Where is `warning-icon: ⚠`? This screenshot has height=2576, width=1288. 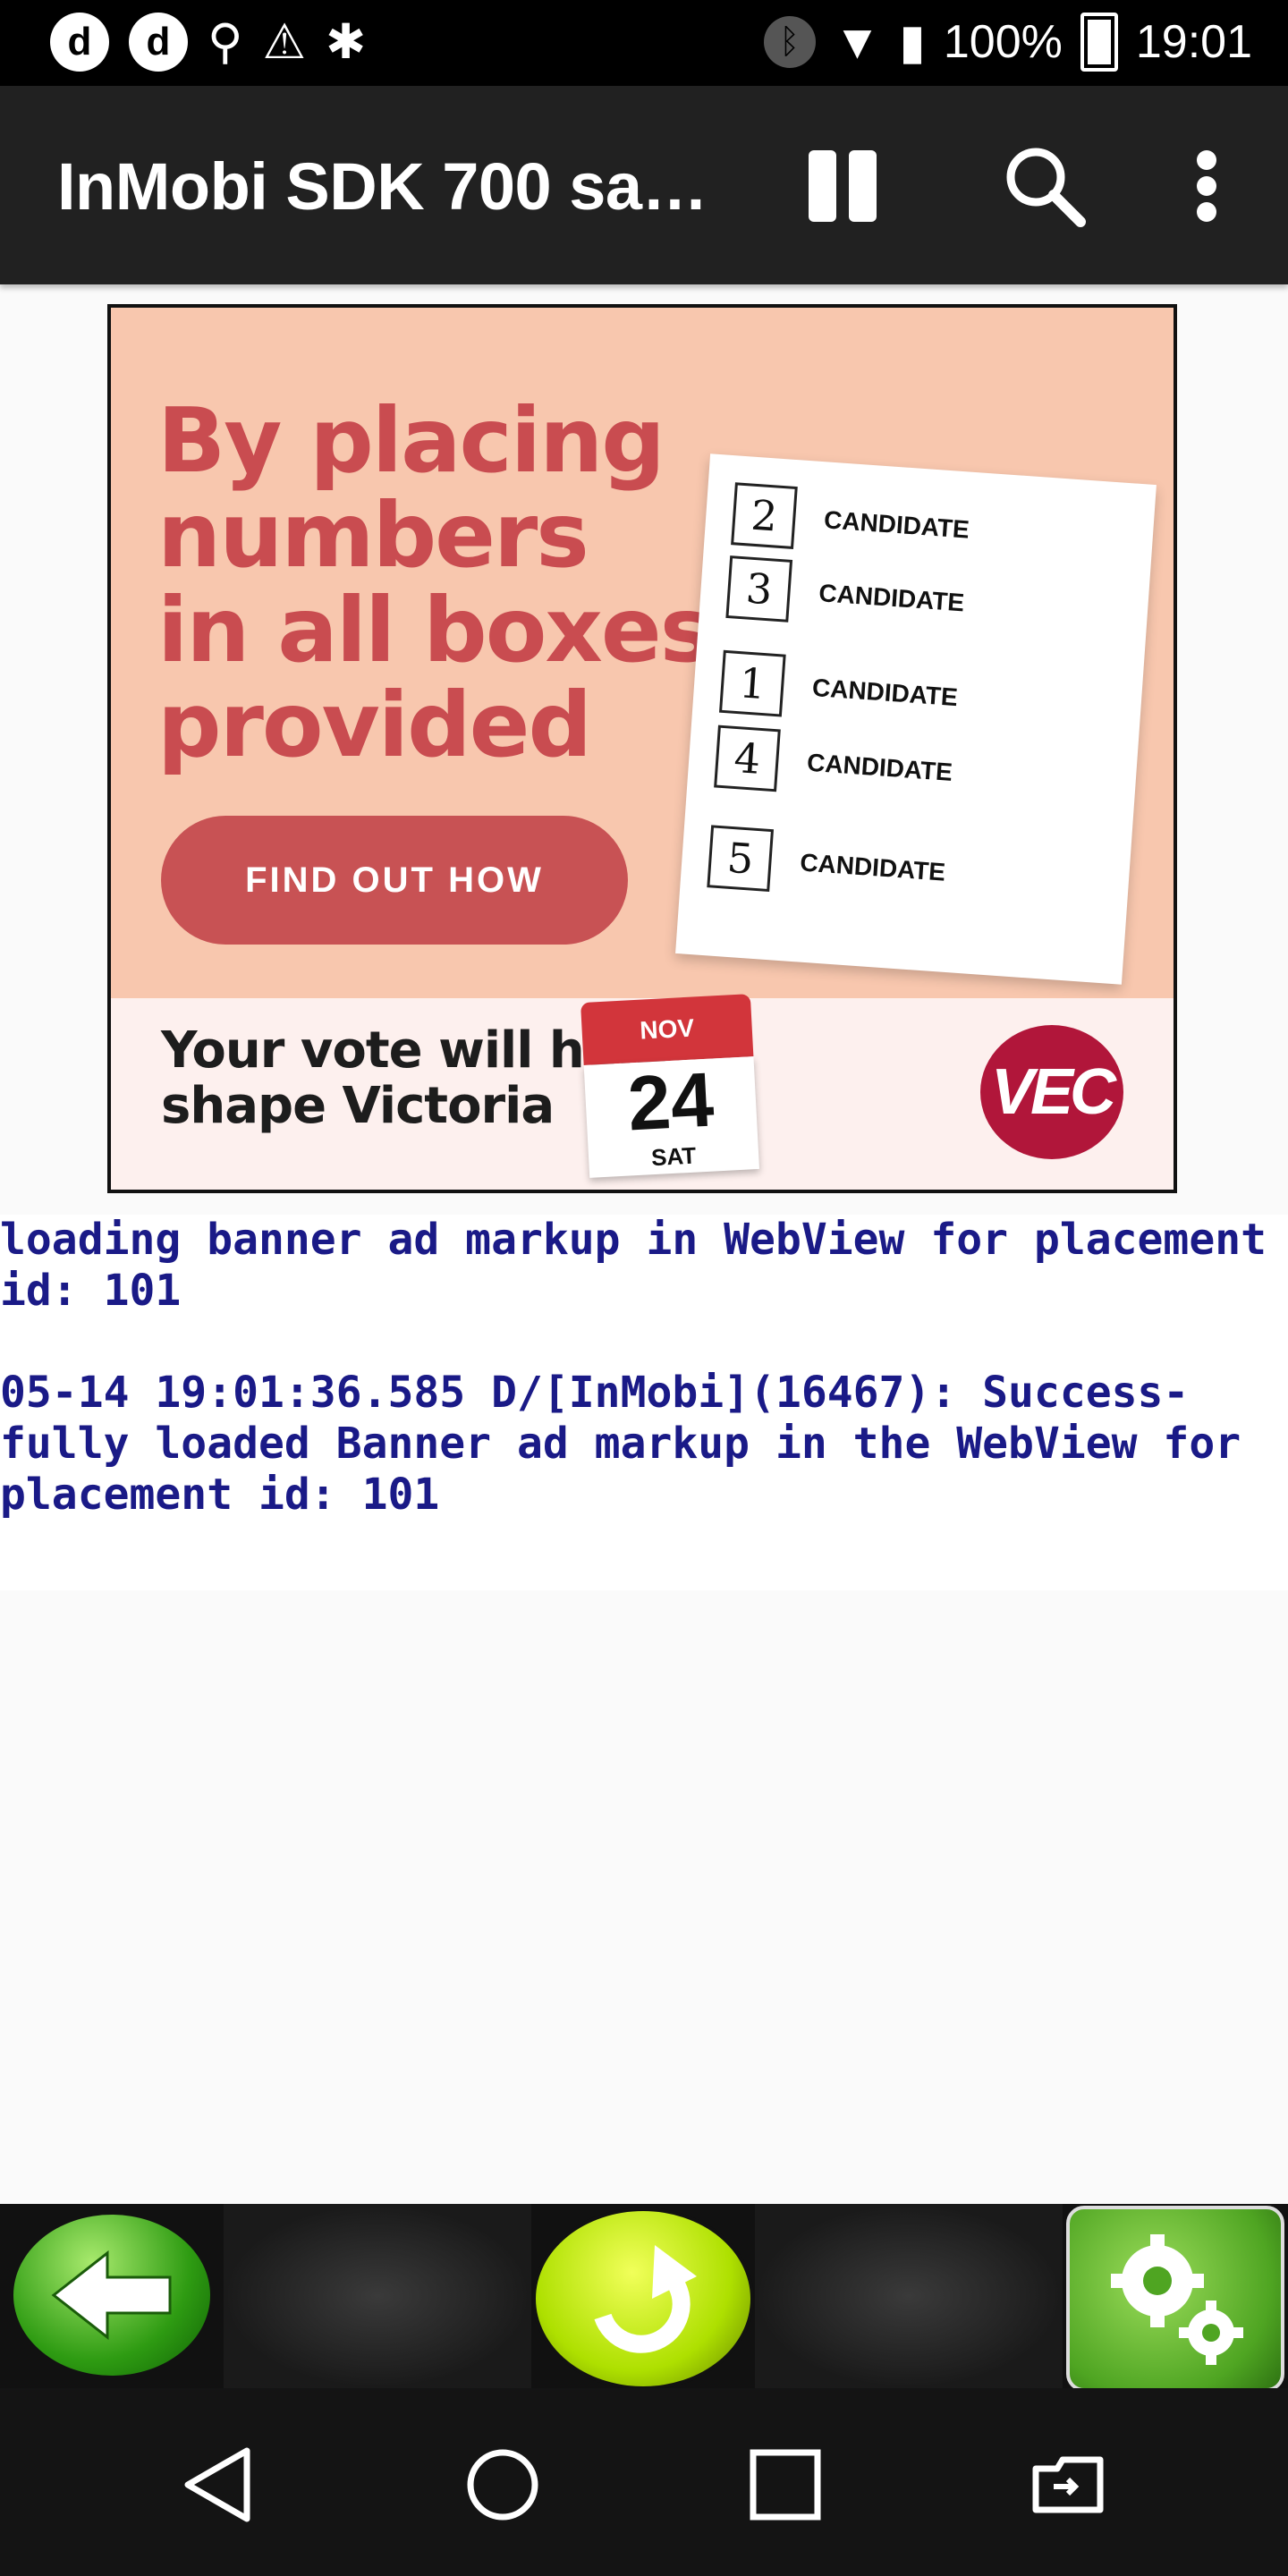
warning-icon: ⚠ is located at coordinates (284, 42).